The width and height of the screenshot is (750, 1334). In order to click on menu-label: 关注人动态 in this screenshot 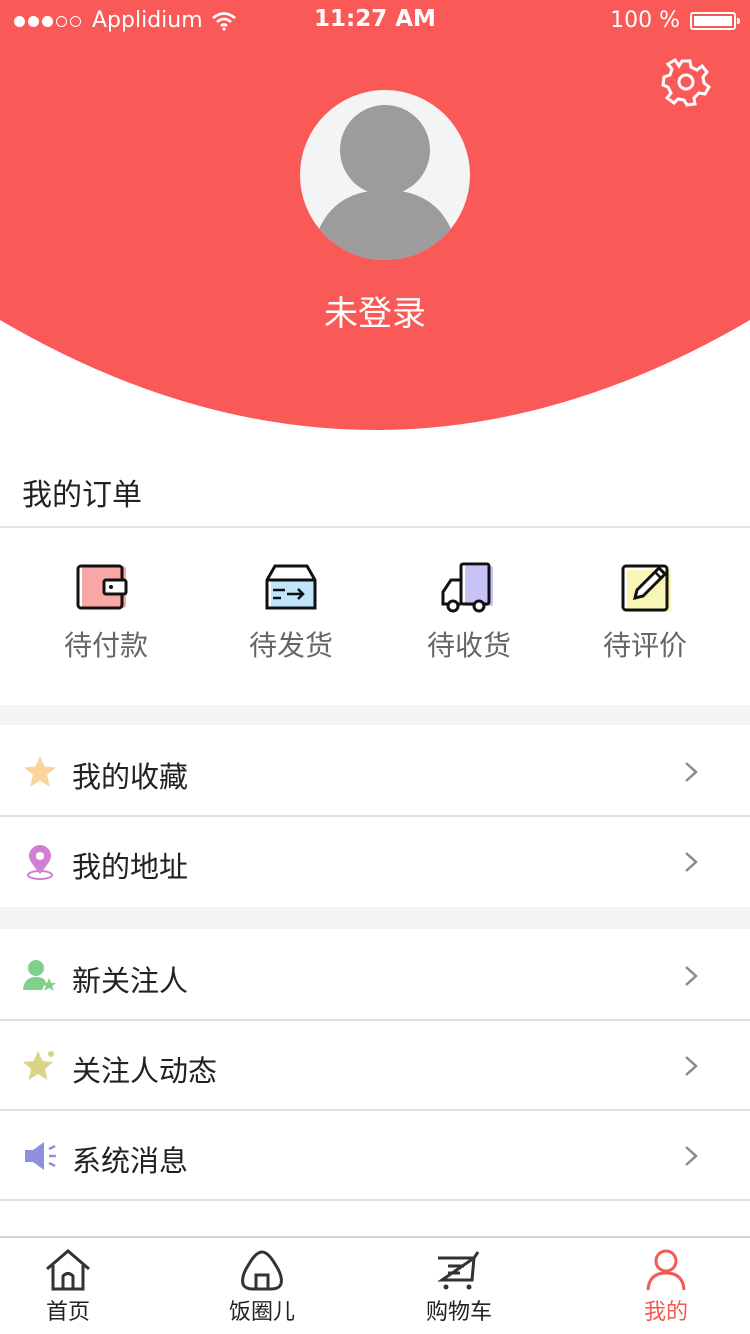, I will do `click(145, 1071)`.